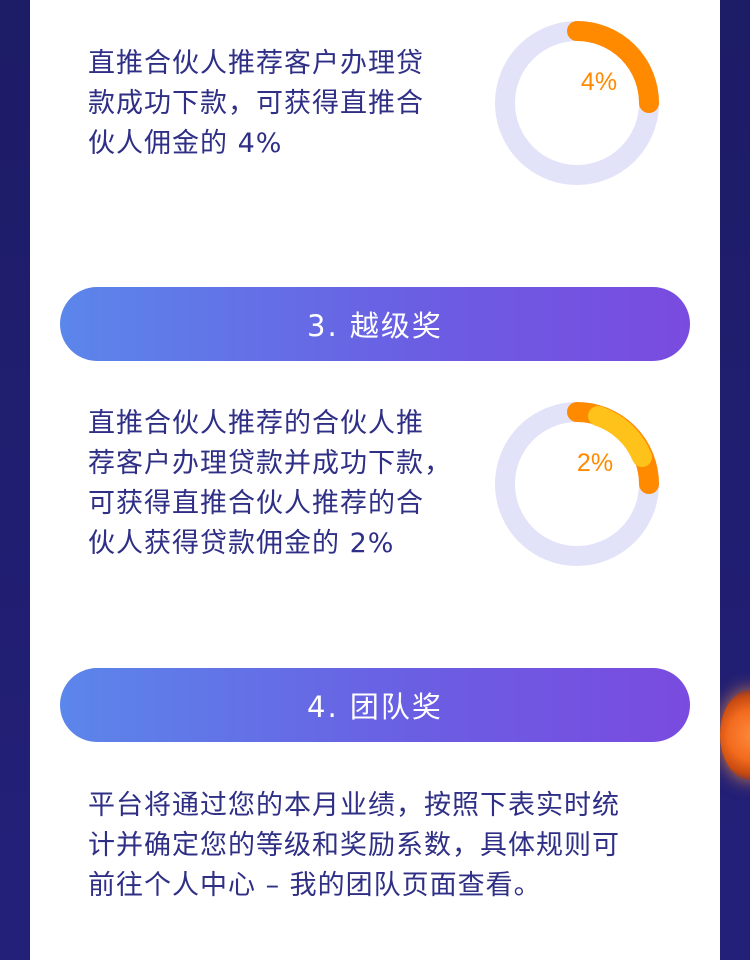 The height and width of the screenshot is (960, 750). What do you see at coordinates (256, 503) in the screenshot?
I see `text-line: 可获得直推合伙人推荐的合` at bounding box center [256, 503].